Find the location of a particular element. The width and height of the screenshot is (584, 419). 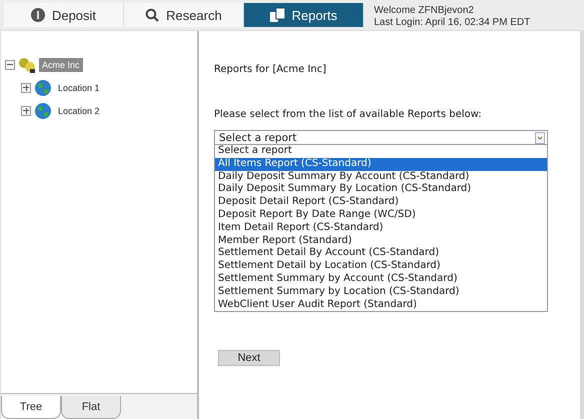

last-login-text: Last Login: April 16, 02:34 PM EDT is located at coordinates (452, 23).